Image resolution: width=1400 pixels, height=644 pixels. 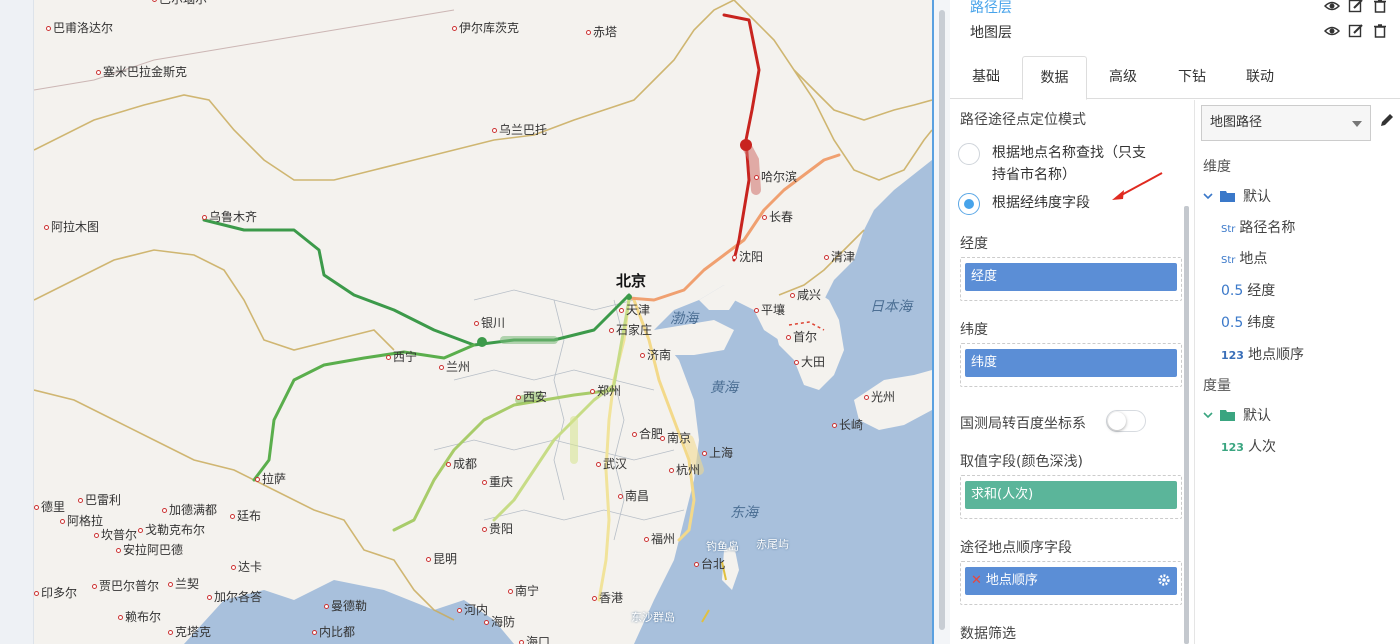 What do you see at coordinates (1023, 120) in the screenshot?
I see `positioning-mode-title: 路径途径点定位模式` at bounding box center [1023, 120].